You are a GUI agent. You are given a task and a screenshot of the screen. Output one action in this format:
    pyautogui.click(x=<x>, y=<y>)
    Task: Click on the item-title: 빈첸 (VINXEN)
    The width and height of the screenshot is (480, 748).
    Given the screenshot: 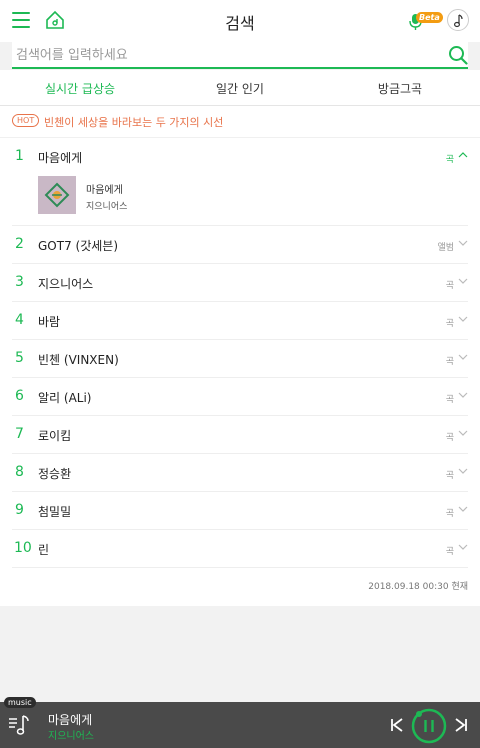 What is the action you would take?
    pyautogui.click(x=78, y=360)
    